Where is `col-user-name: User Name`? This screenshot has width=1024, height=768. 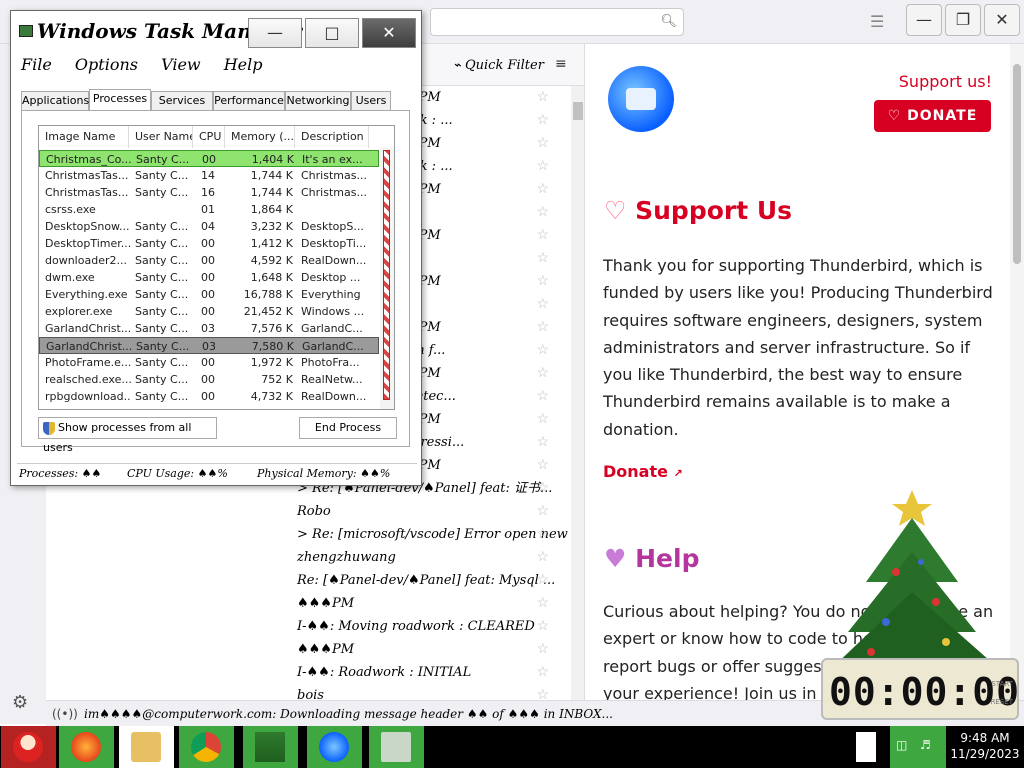
col-user-name: User Name is located at coordinates (161, 137).